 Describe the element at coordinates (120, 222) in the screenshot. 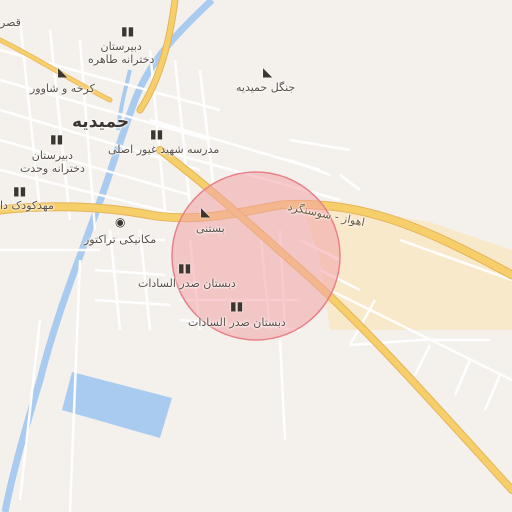

I see `car-repair-icon: ◉` at that location.